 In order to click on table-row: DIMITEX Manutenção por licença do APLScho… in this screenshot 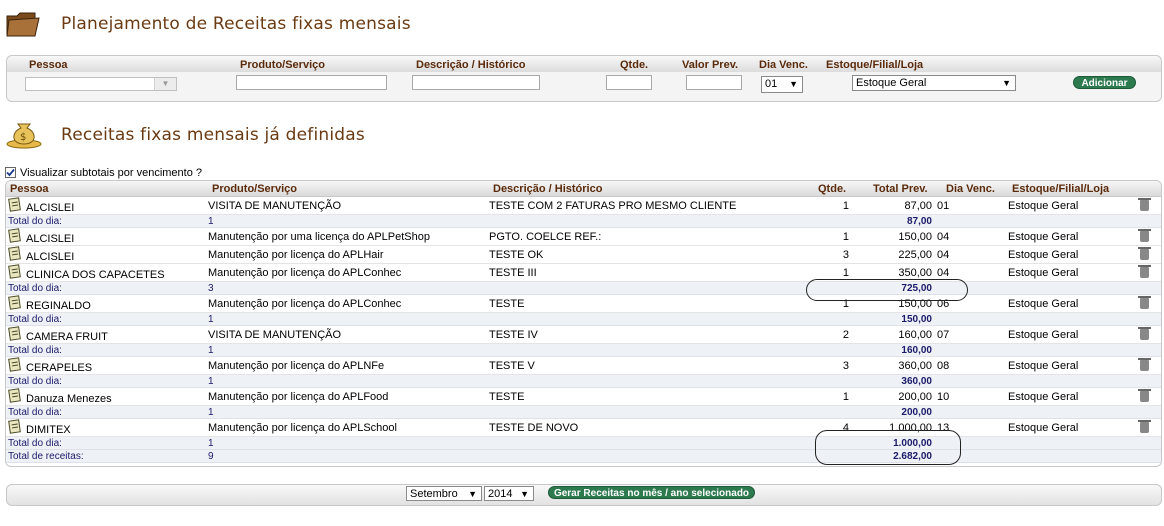, I will do `click(583, 428)`.